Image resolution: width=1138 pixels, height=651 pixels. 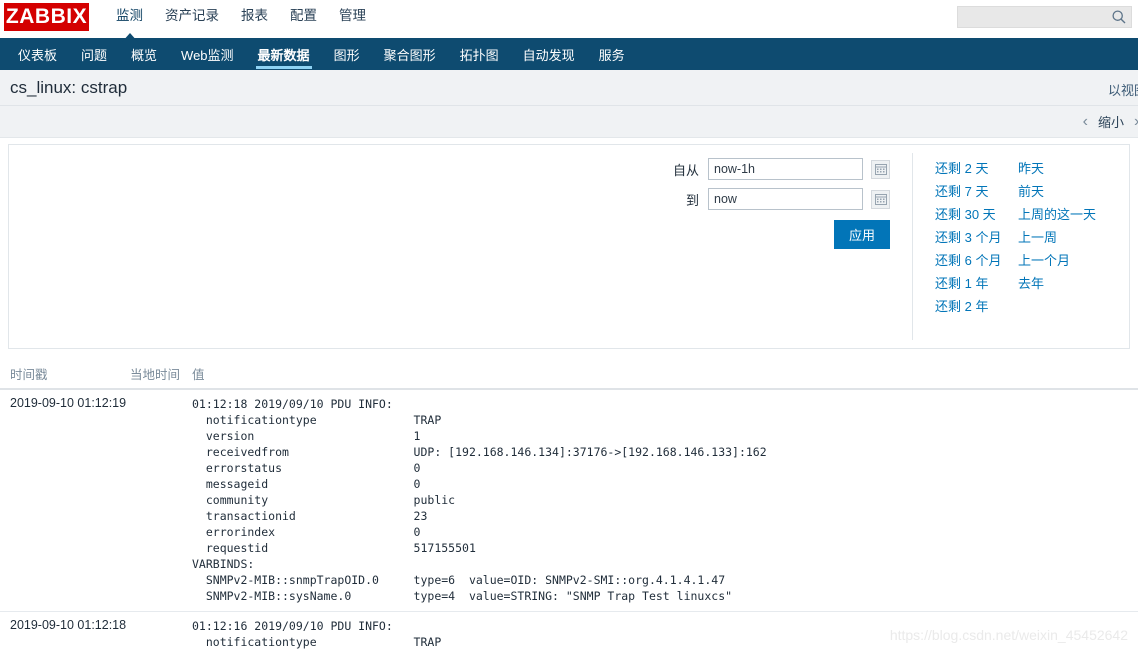 I want to click on quick-range-link: 昨天, so click(x=1073, y=168).